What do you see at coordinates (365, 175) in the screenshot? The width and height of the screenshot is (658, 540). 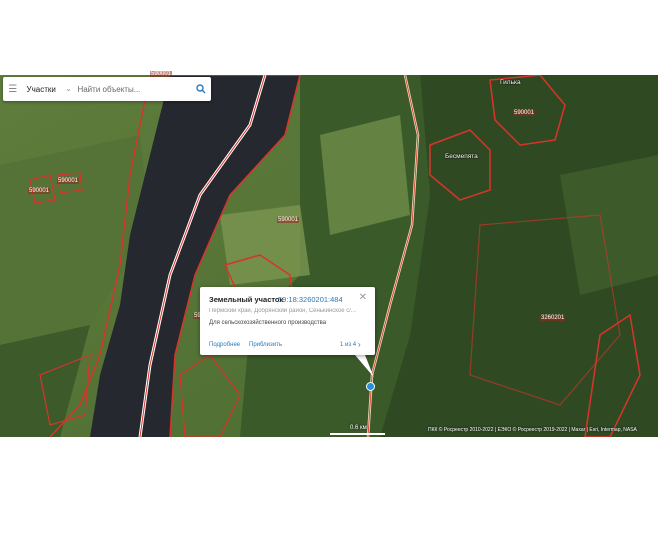 I see `field-patch` at bounding box center [365, 175].